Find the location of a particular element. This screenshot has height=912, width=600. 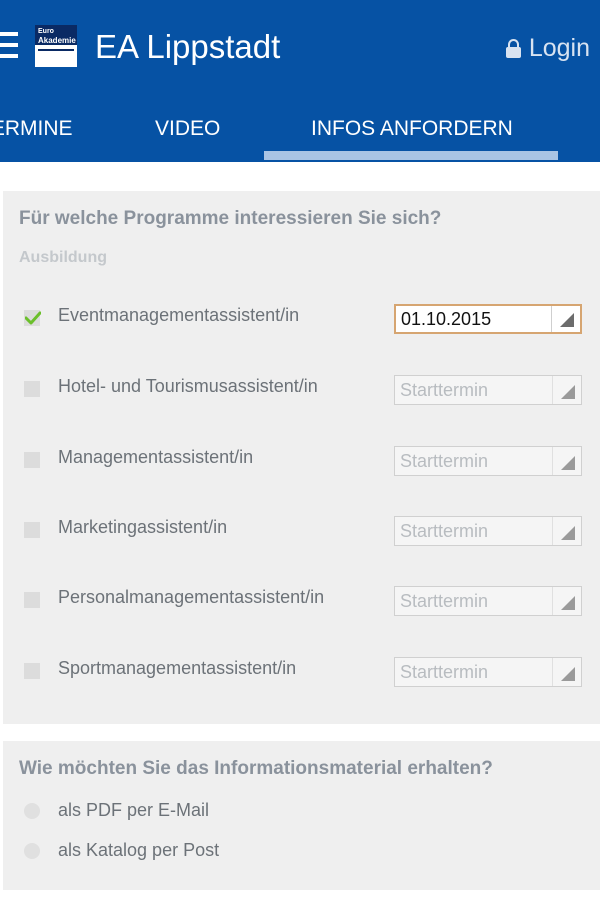

program-row: Sportmanagementassistent/in Starttermin is located at coordinates (301, 671).